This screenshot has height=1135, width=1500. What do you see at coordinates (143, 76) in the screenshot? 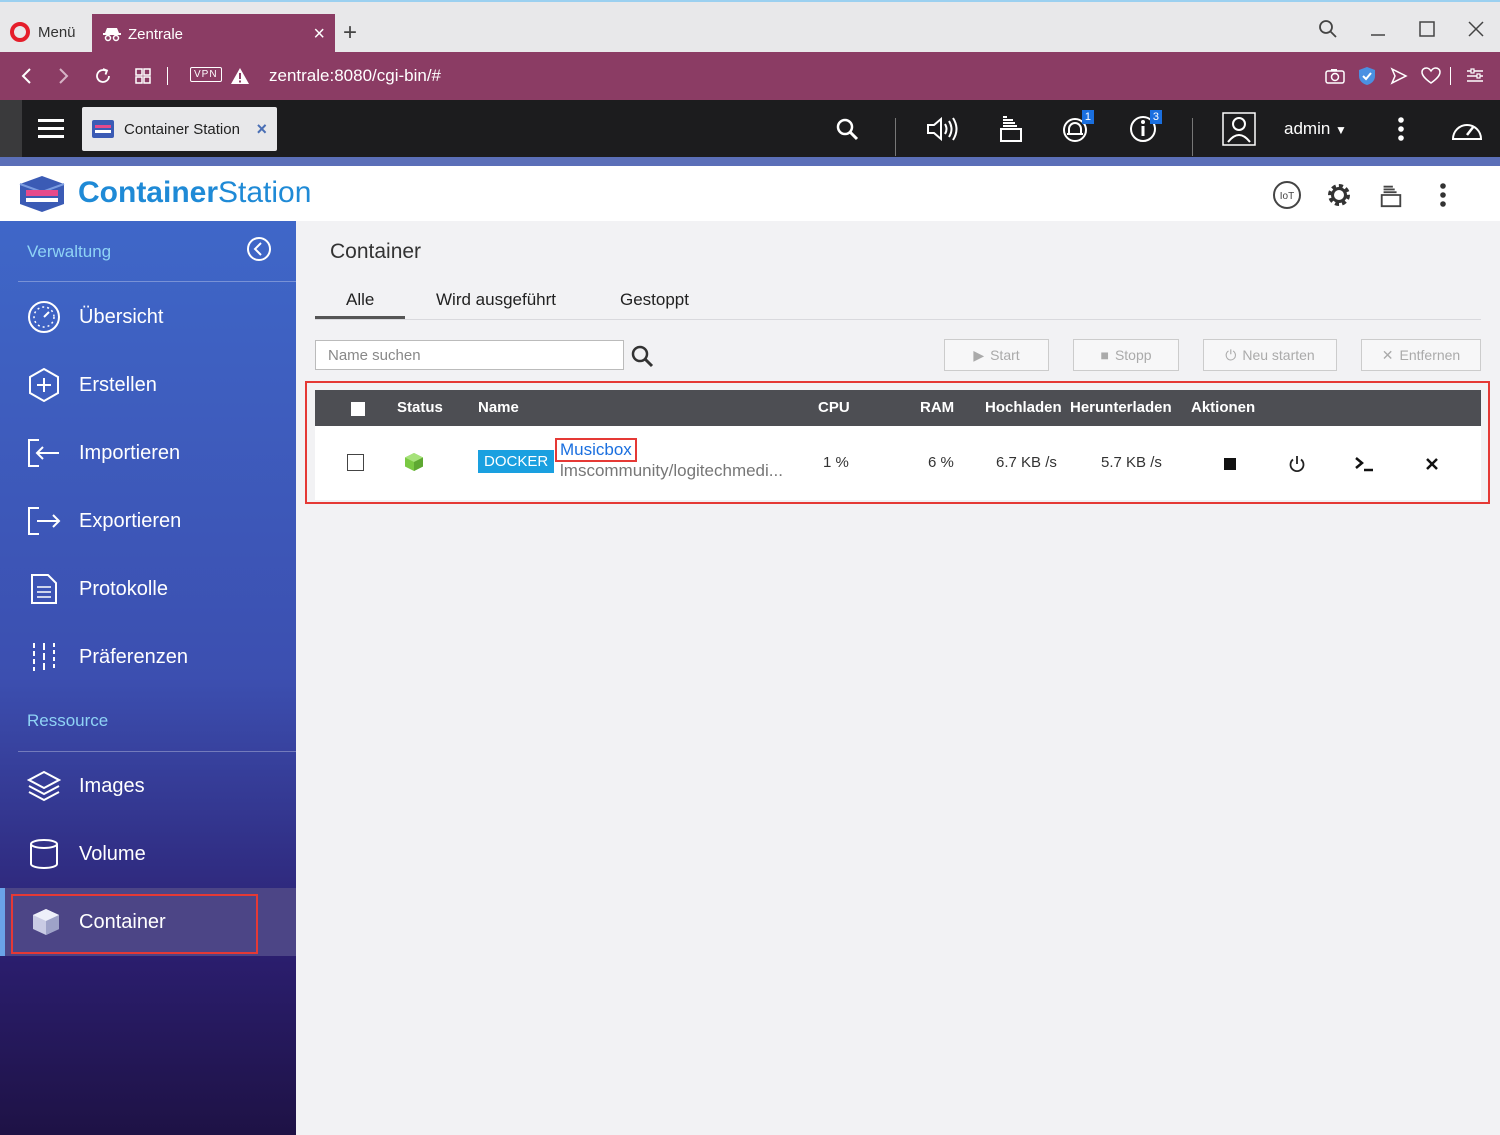
I see `speed-dial-icon` at bounding box center [143, 76].